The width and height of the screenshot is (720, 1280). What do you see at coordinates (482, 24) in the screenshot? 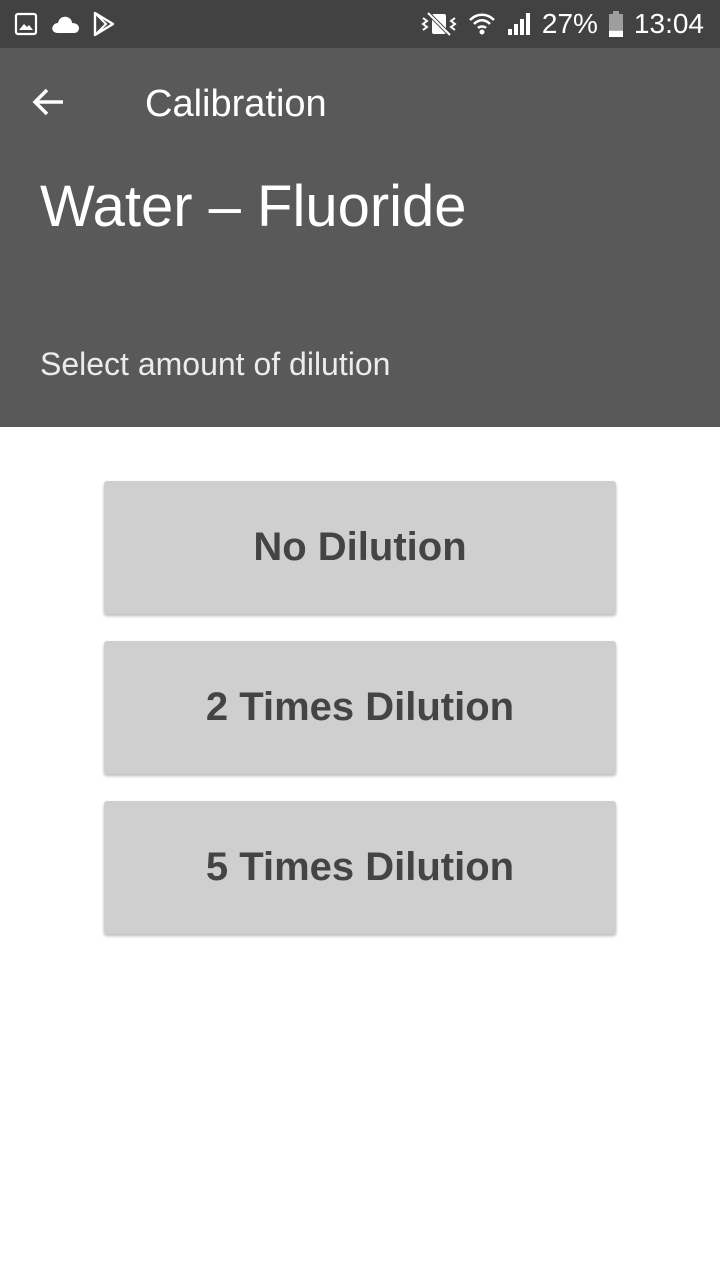
I see `wifi-icon` at bounding box center [482, 24].